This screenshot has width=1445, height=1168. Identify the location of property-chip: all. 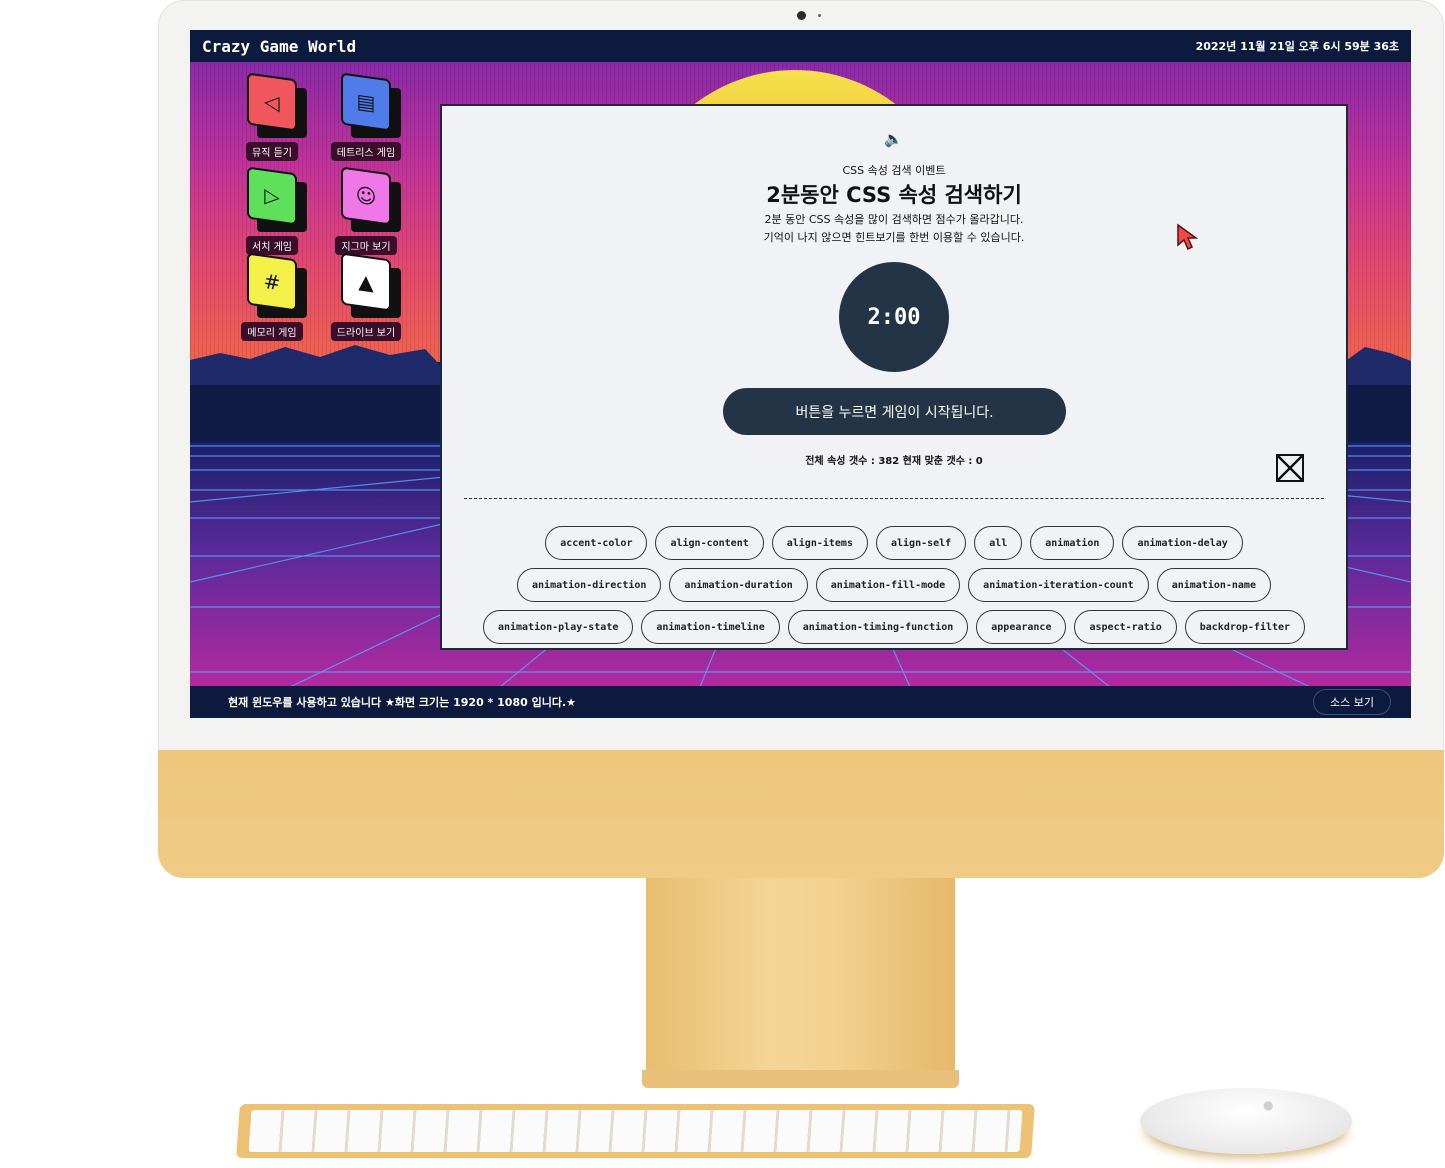
(998, 543).